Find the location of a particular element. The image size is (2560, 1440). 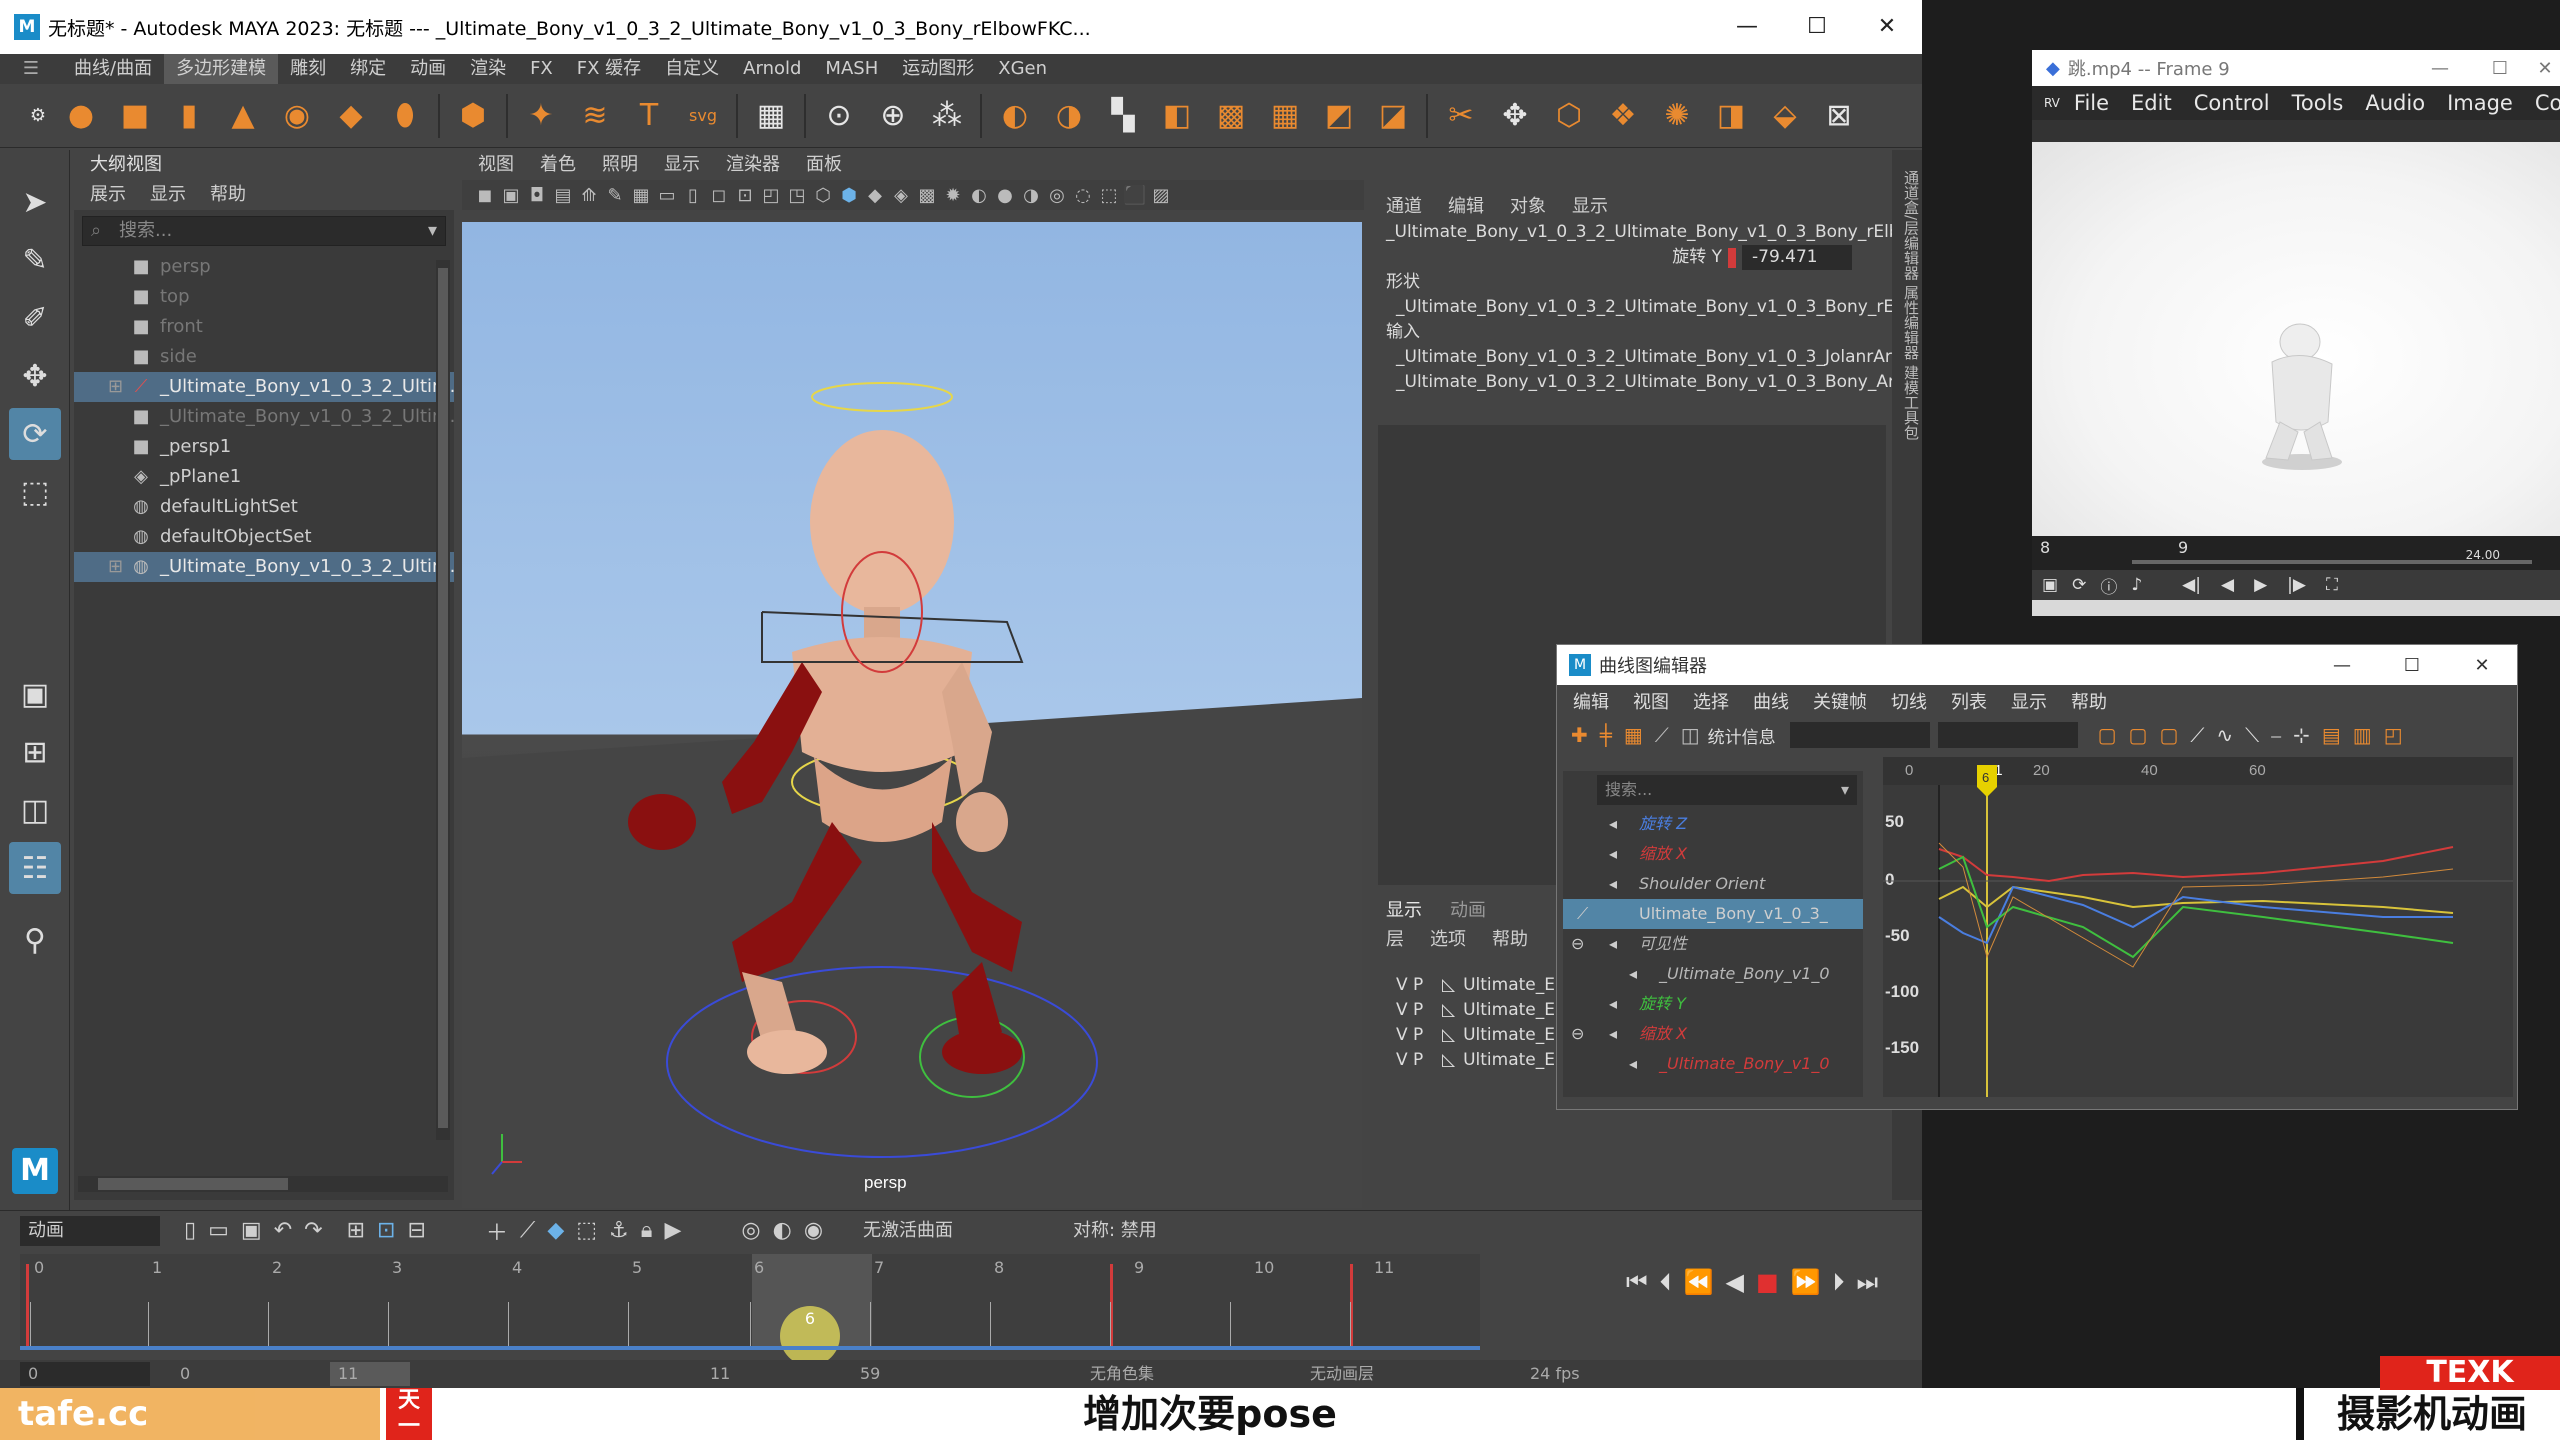

collapse-icon: ⊖ is located at coordinates (1577, 1034).